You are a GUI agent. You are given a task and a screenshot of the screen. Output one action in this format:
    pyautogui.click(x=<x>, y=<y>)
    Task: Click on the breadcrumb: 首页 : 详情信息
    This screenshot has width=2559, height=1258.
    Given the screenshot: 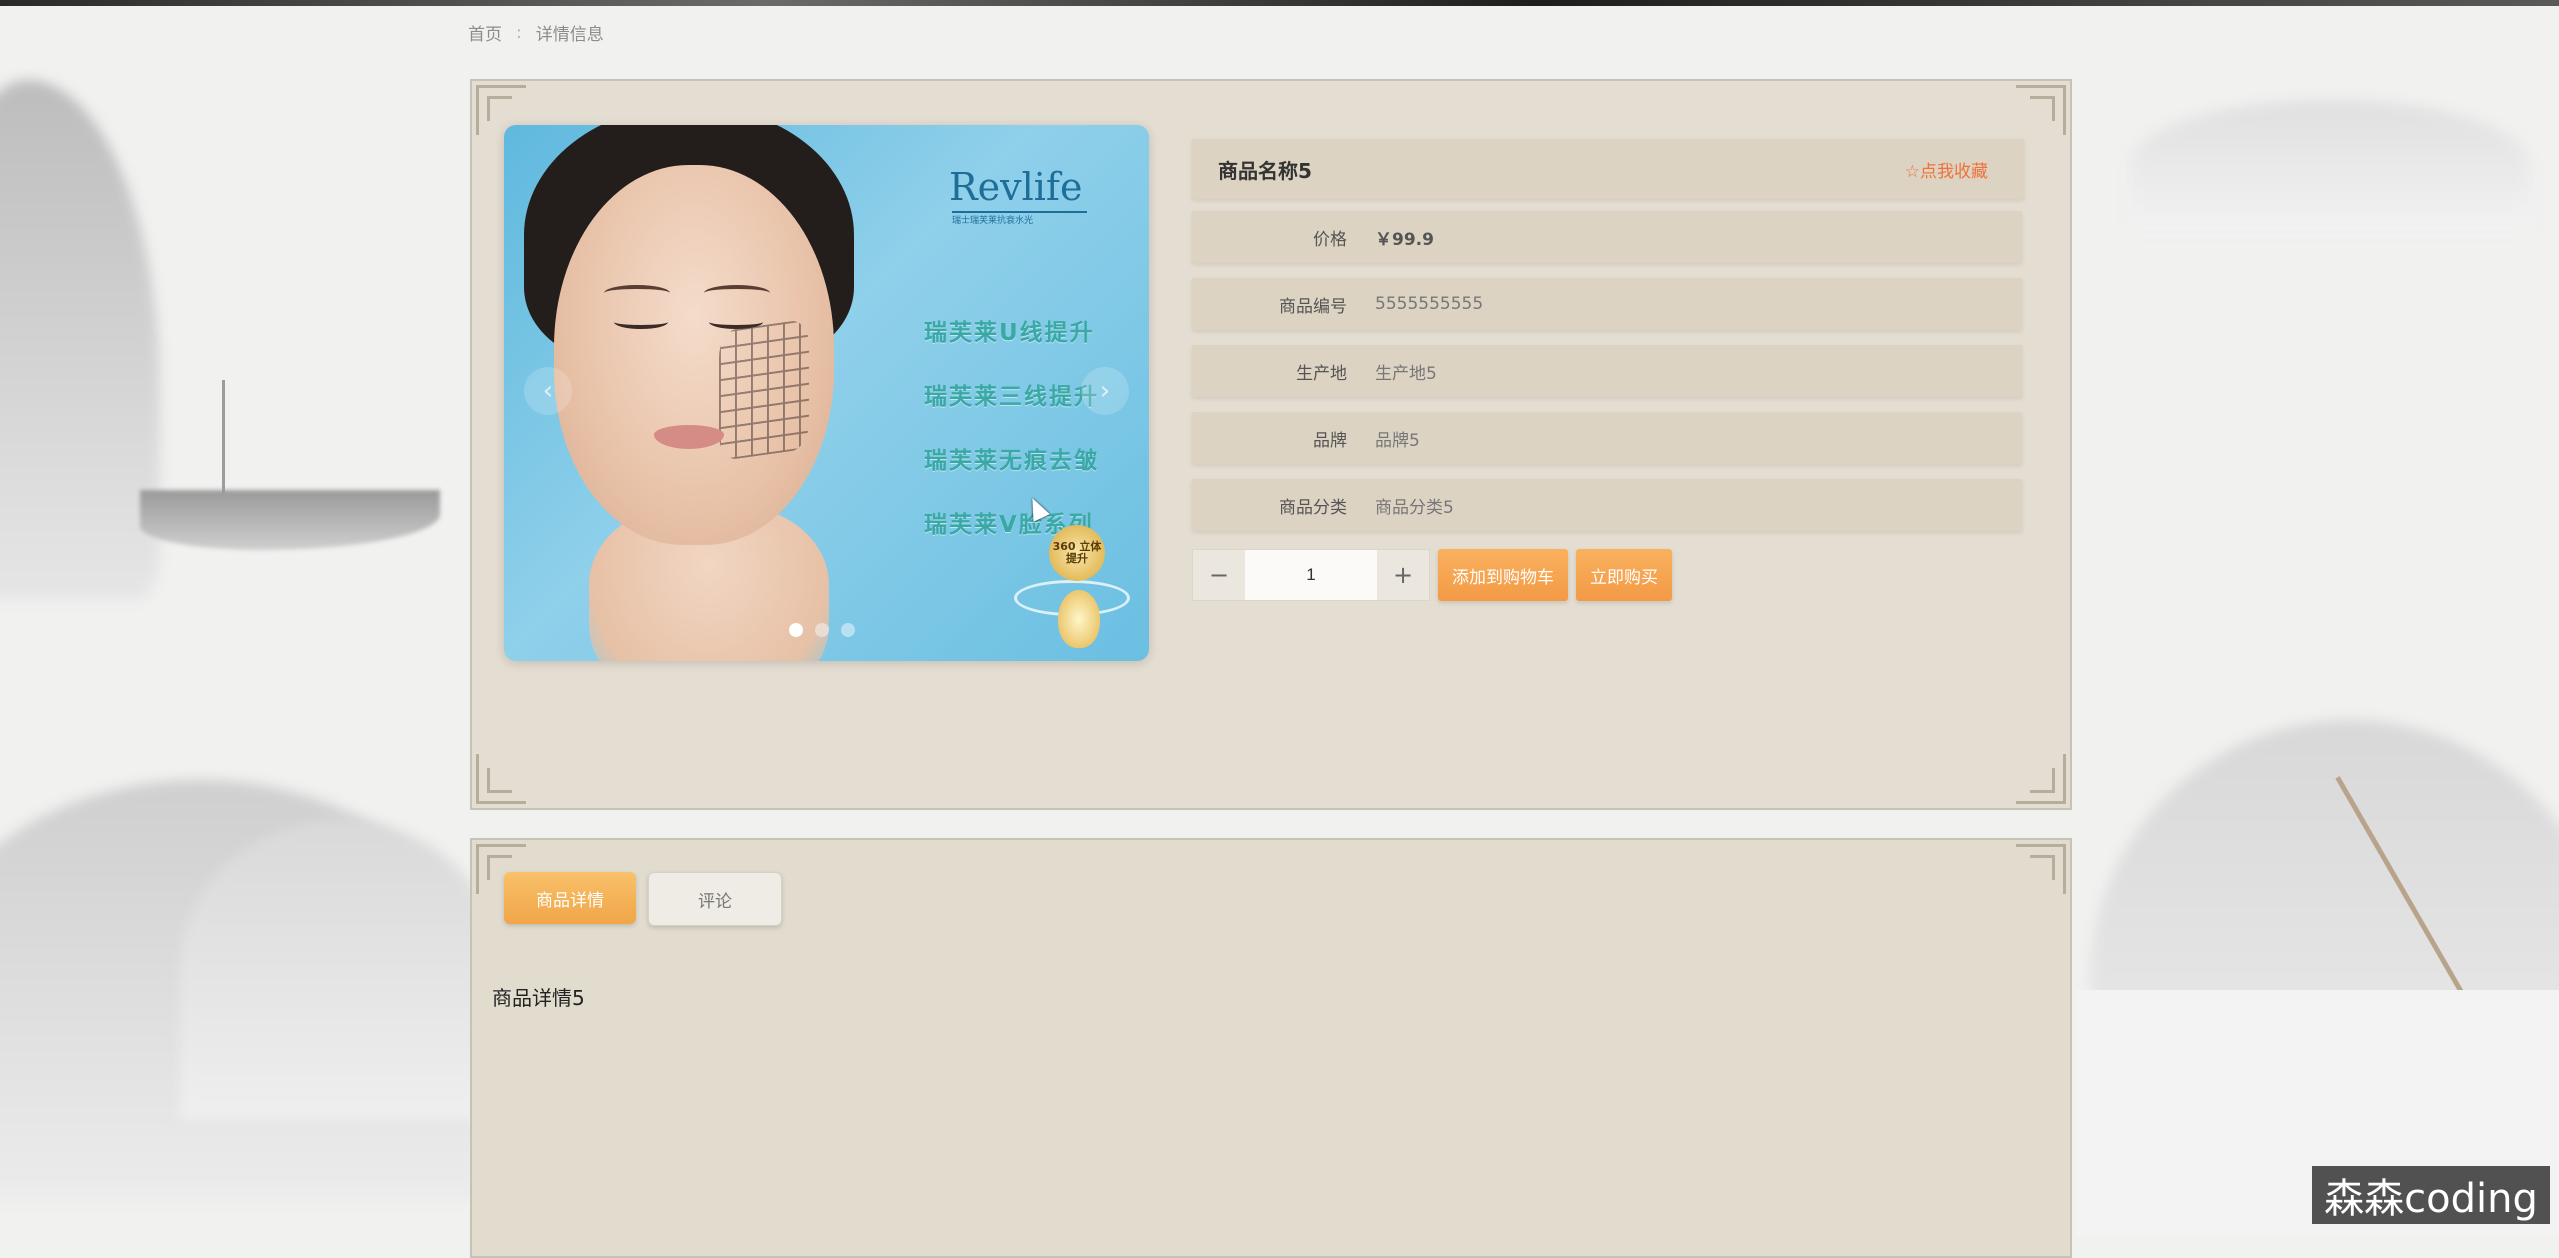 What is the action you would take?
    pyautogui.click(x=536, y=33)
    